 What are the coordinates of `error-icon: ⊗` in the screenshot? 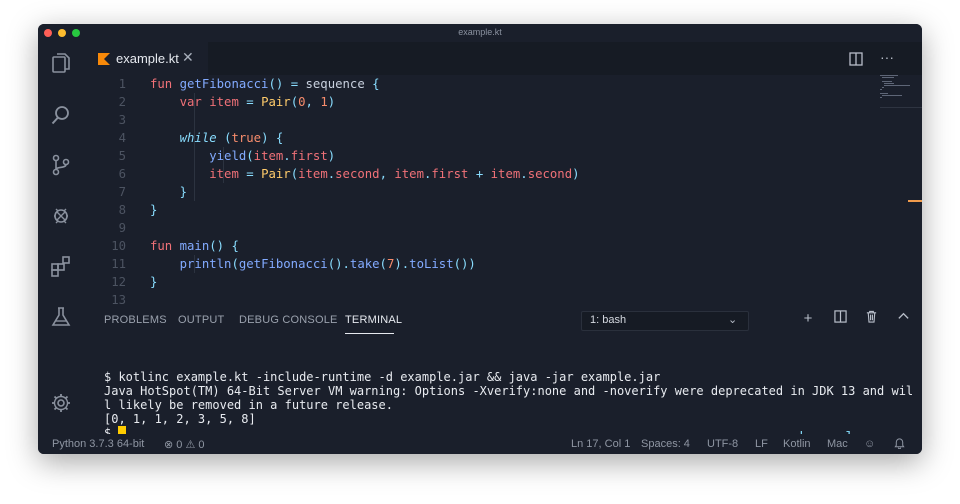 It's located at (169, 445).